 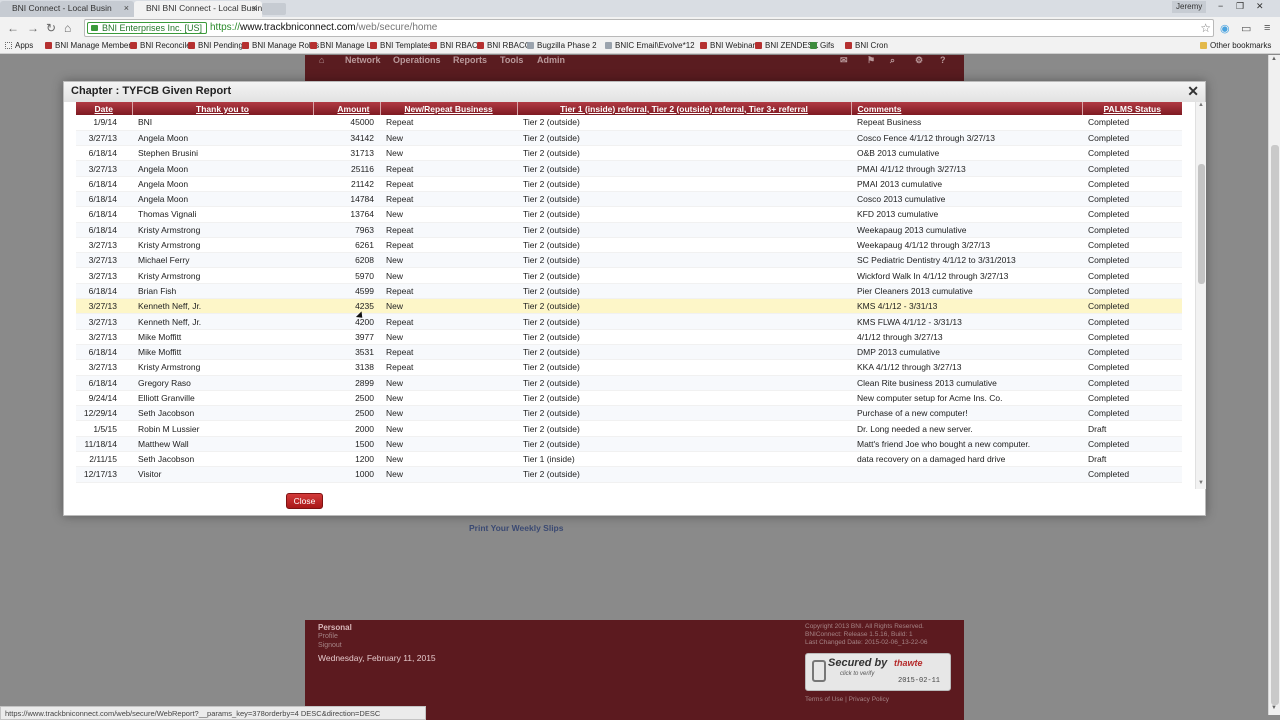 What do you see at coordinates (160, 45) in the screenshot?
I see `bookmark-item: BNI Reconcile` at bounding box center [160, 45].